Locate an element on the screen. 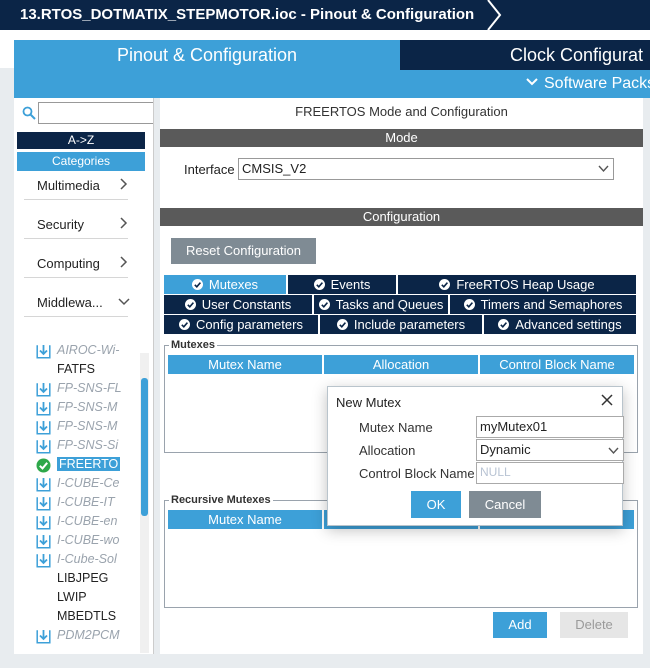 This screenshot has height=668, width=650. middleware-item-label: I-CUBE-Ce is located at coordinates (88, 483).